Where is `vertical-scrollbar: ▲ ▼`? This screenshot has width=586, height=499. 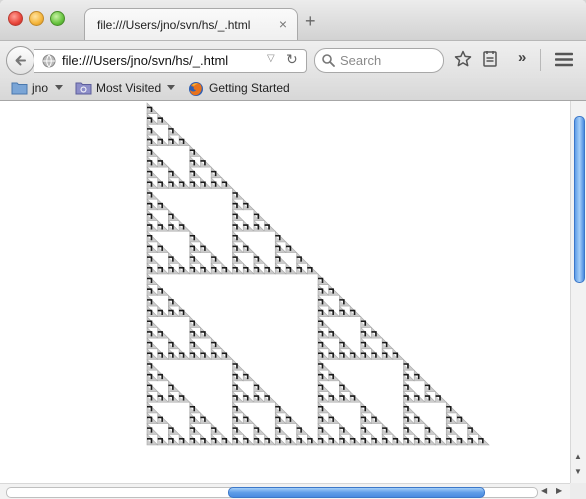
vertical-scrollbar: ▲ ▼ is located at coordinates (578, 292).